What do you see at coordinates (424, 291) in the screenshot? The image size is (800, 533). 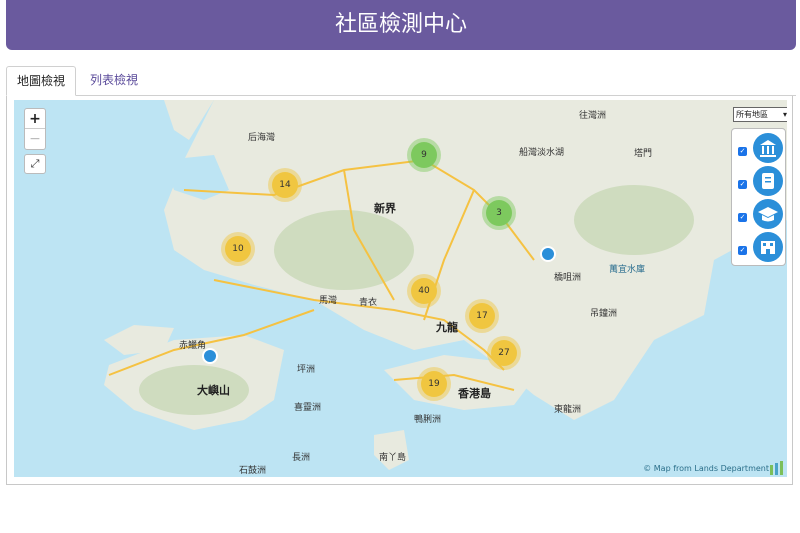 I see `cluster-marker: 40` at bounding box center [424, 291].